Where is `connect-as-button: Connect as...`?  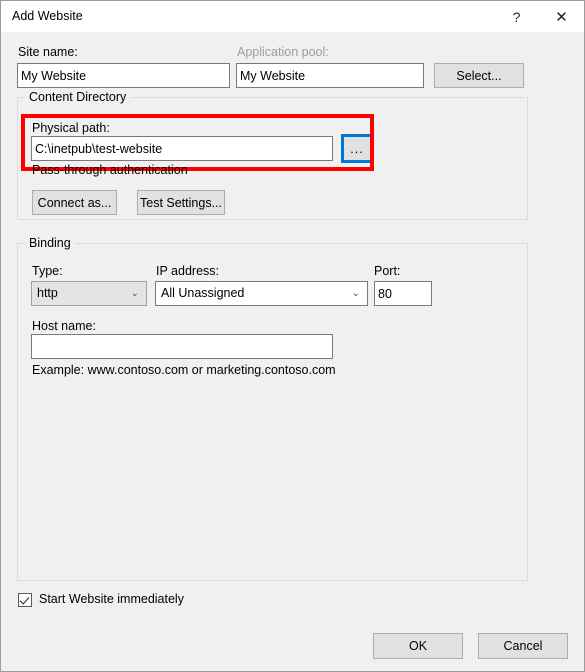 connect-as-button: Connect as... is located at coordinates (74, 202).